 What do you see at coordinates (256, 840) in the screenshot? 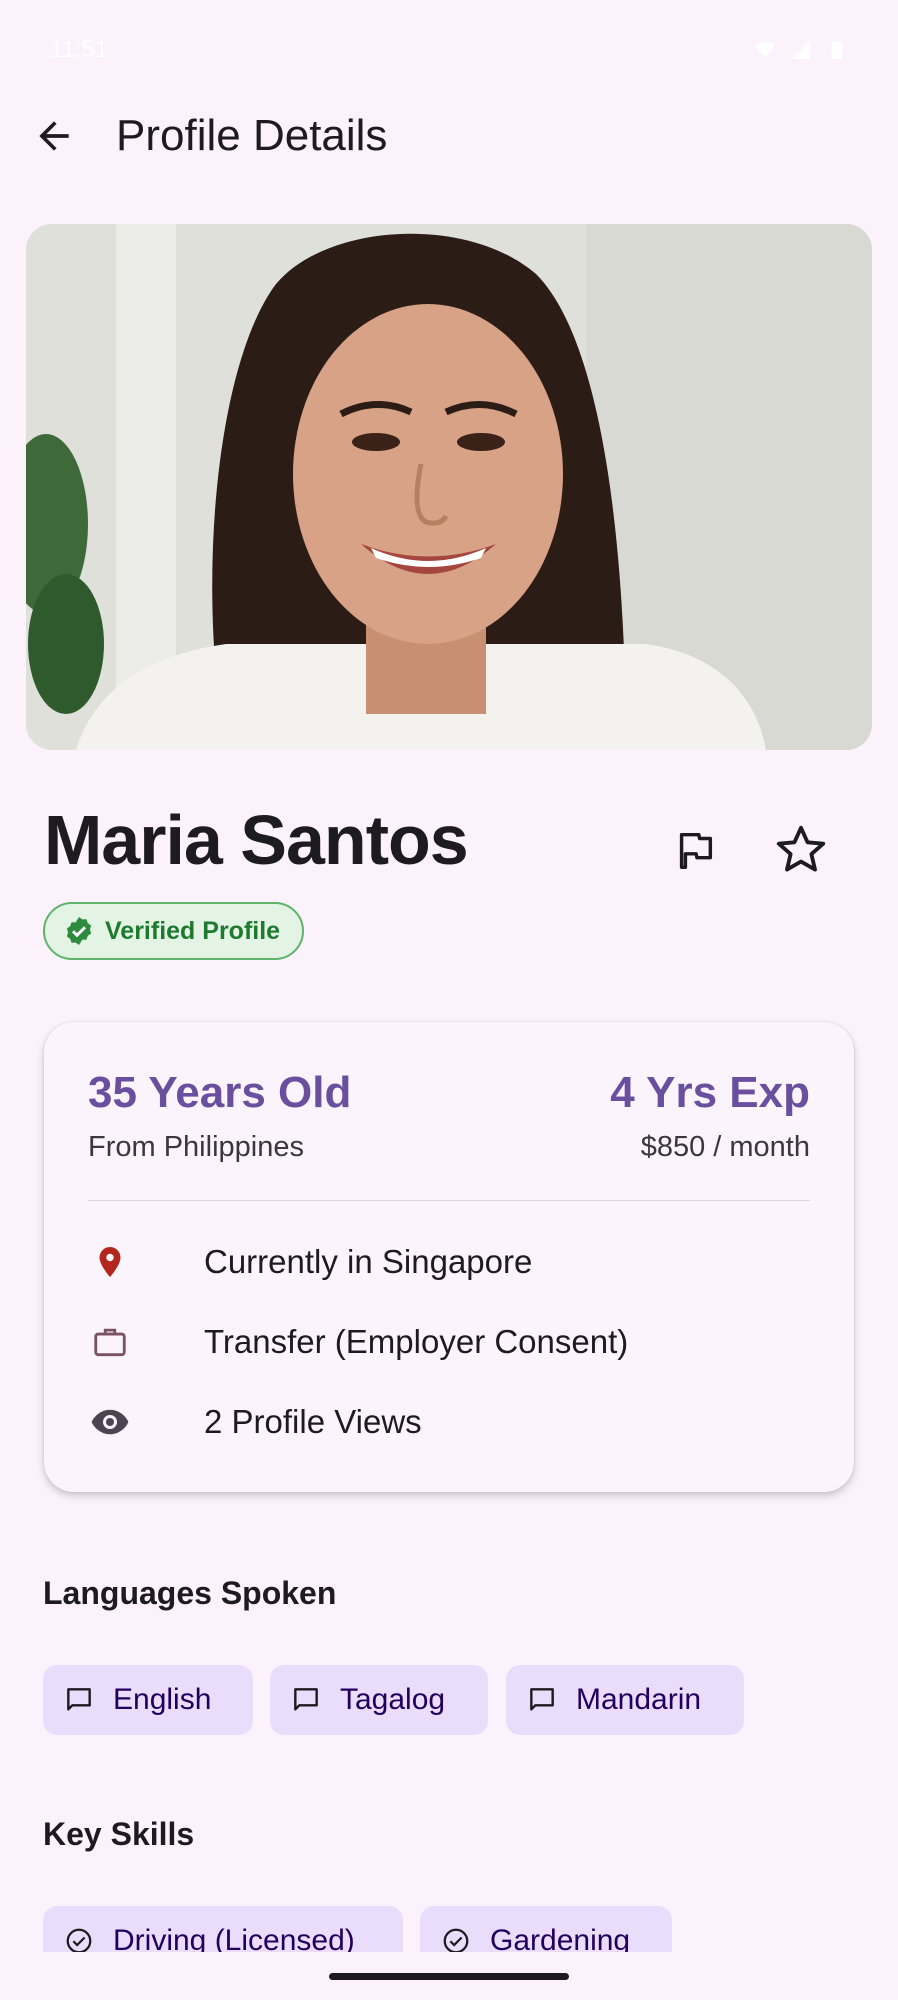
I see `profile-name: Maria Santos` at bounding box center [256, 840].